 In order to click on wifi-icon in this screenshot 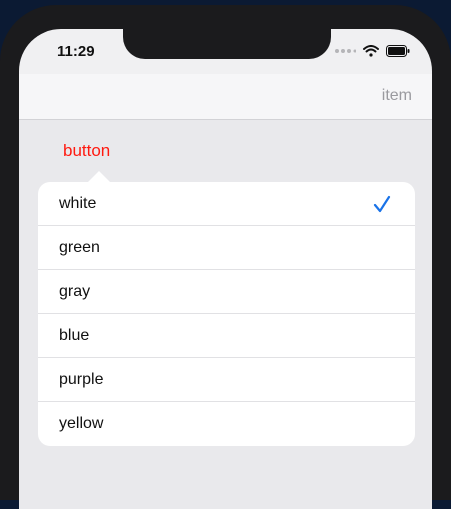, I will do `click(371, 51)`.